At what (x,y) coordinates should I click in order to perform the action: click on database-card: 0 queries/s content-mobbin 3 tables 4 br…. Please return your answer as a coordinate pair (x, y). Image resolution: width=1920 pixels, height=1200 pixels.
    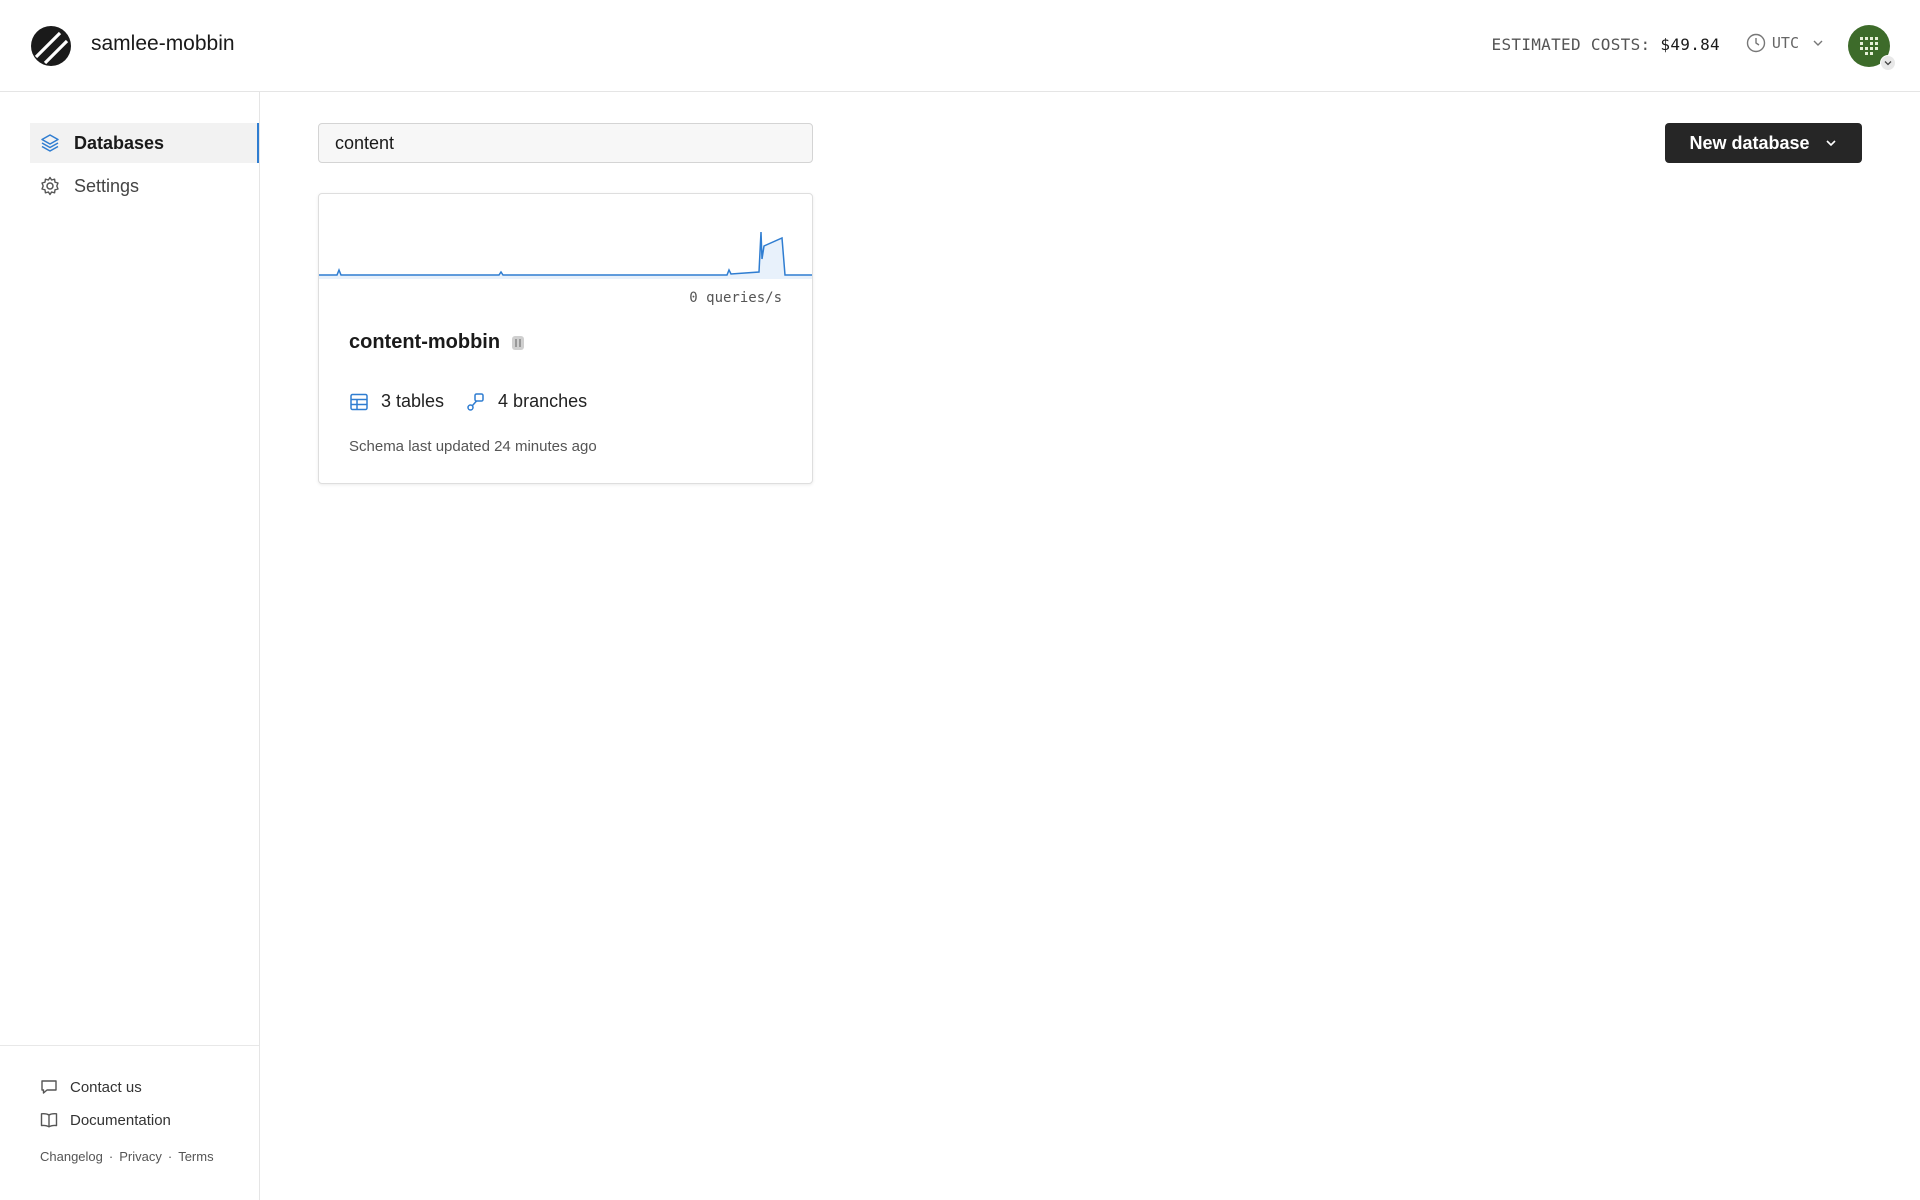
    Looking at the image, I should click on (565, 338).